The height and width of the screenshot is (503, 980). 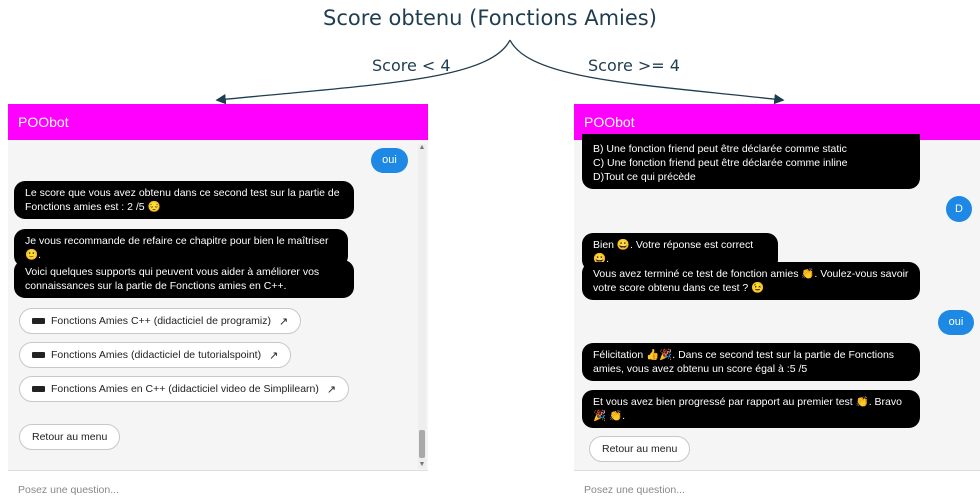 What do you see at coordinates (218, 122) in the screenshot?
I see `chatbot-header: POObot` at bounding box center [218, 122].